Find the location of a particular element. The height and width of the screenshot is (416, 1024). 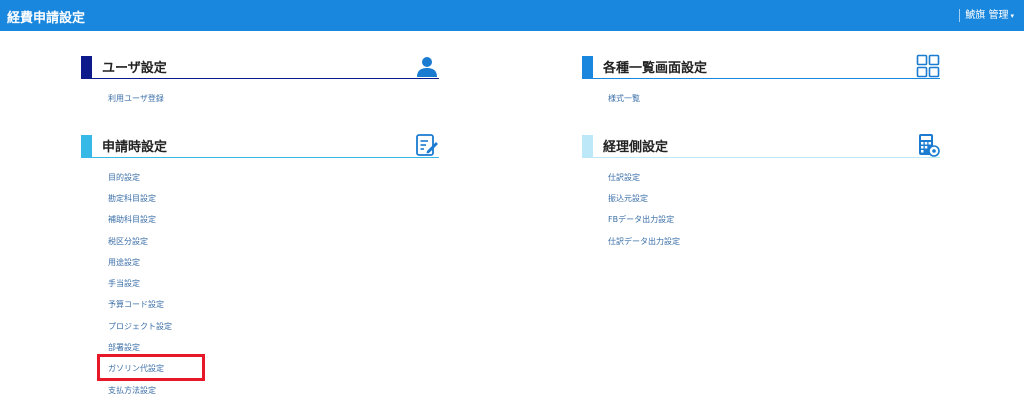

top-bar: 経費申請設定 鯱旗 管理 ▾ is located at coordinates (512, 15).